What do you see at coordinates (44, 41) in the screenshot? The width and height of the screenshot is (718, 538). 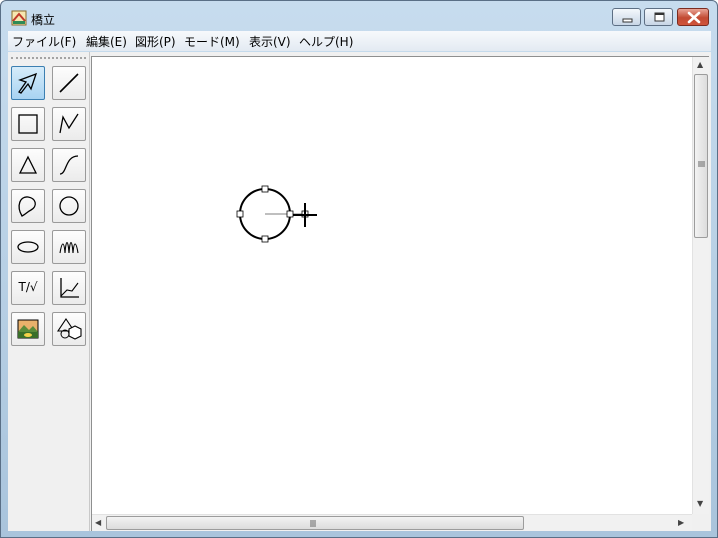 I see `menu-file: ファイル(F)` at bounding box center [44, 41].